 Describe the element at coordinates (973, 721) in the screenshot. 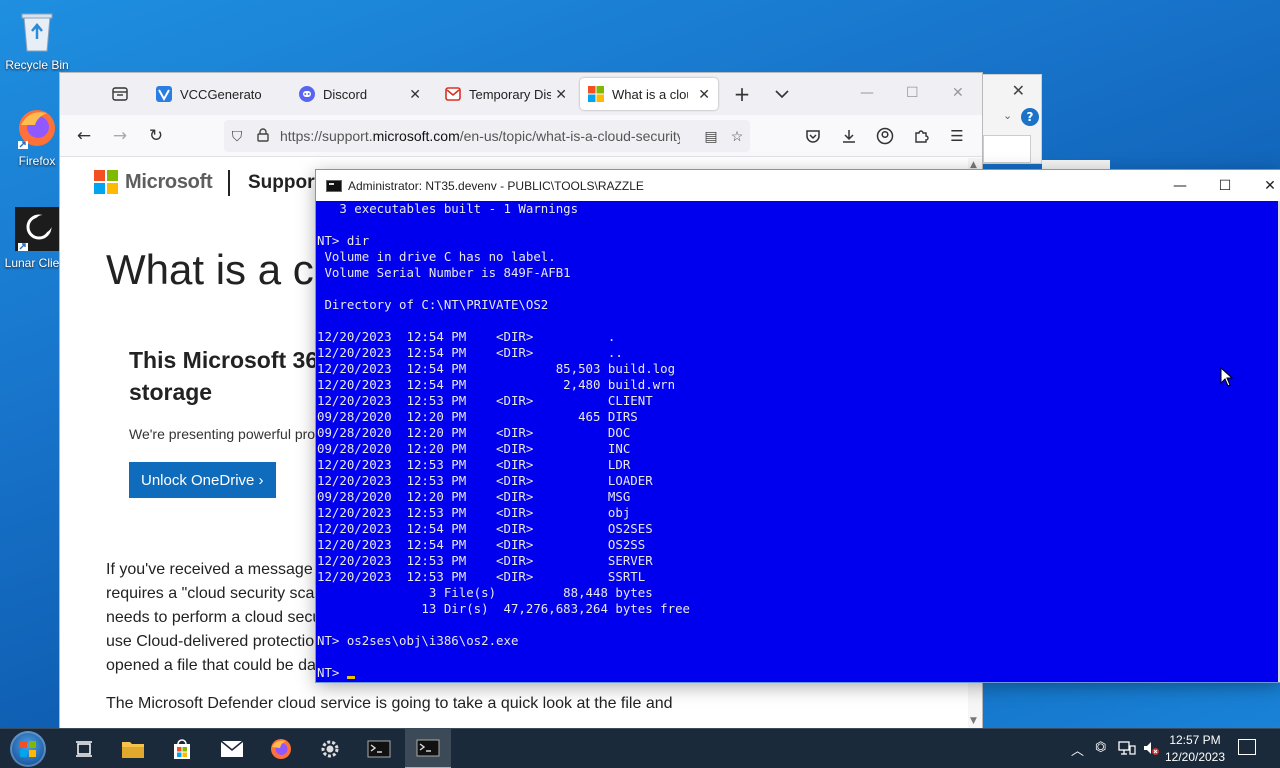

I see `scroll-down-icon: ▼` at that location.